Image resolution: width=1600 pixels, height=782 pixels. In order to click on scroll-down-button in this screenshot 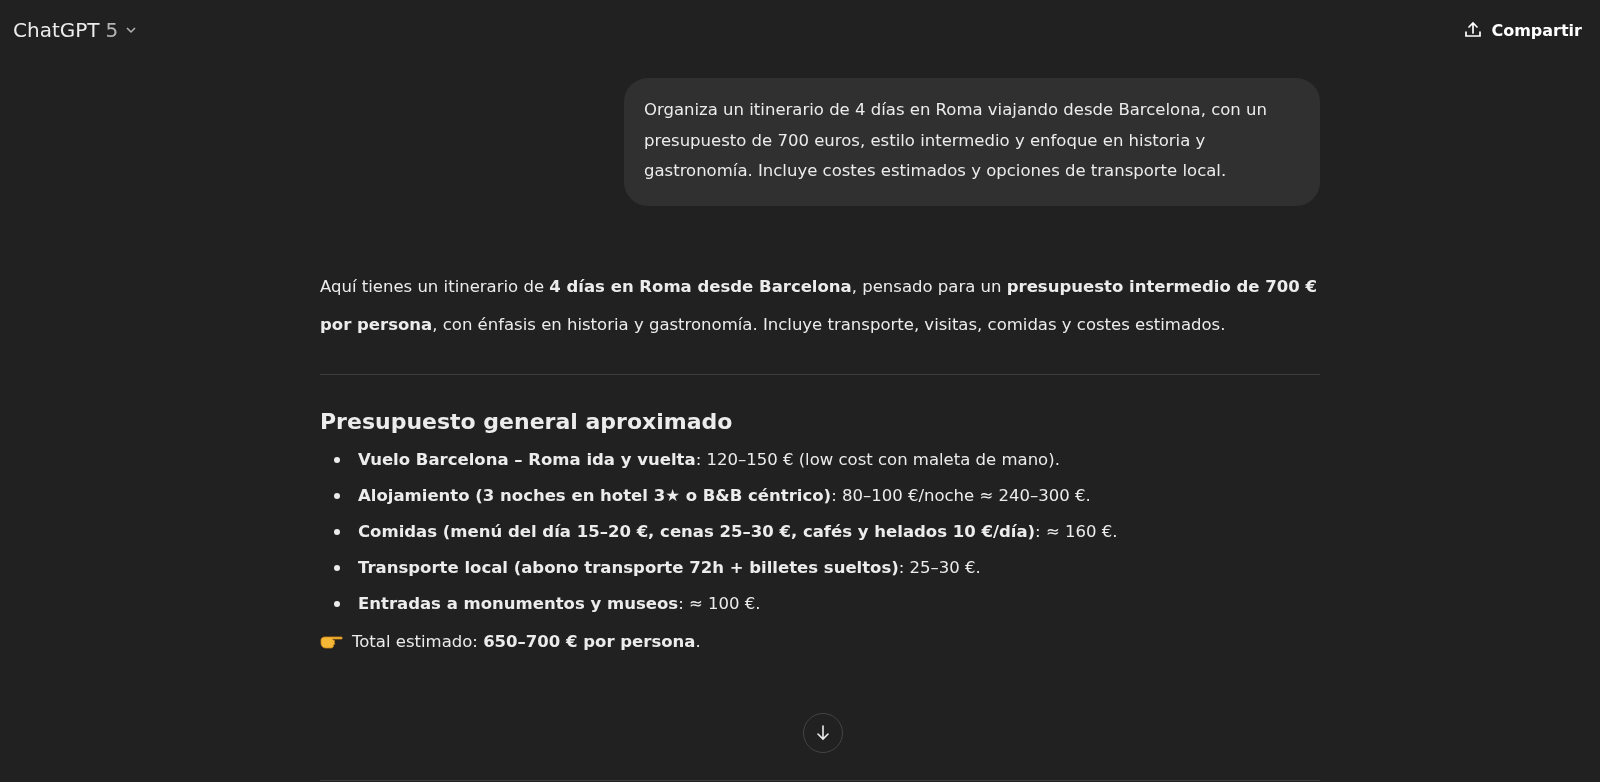, I will do `click(823, 733)`.